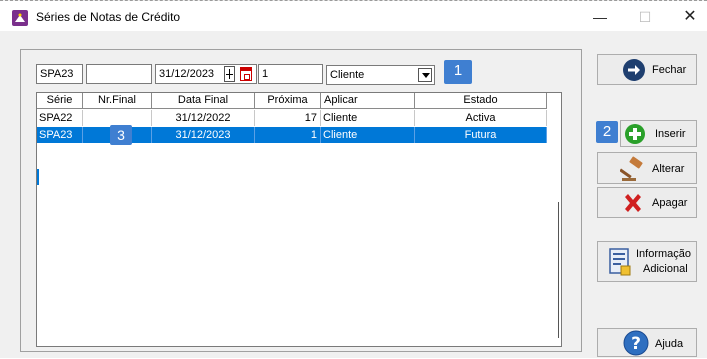  I want to click on vertical-scrollbar, so click(558, 270).